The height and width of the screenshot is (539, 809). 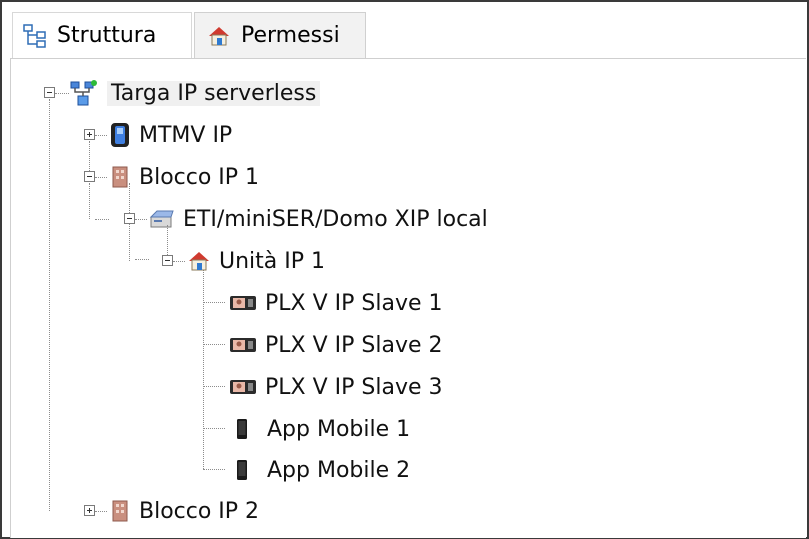 I want to click on tree-node-blocco-ip-2: Blocco IP 2, so click(x=184, y=511).